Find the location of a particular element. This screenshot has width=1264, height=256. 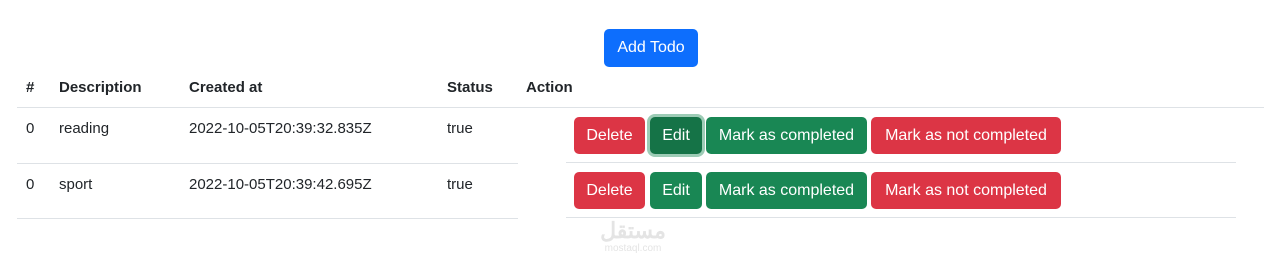

row-description: reading is located at coordinates (84, 128).